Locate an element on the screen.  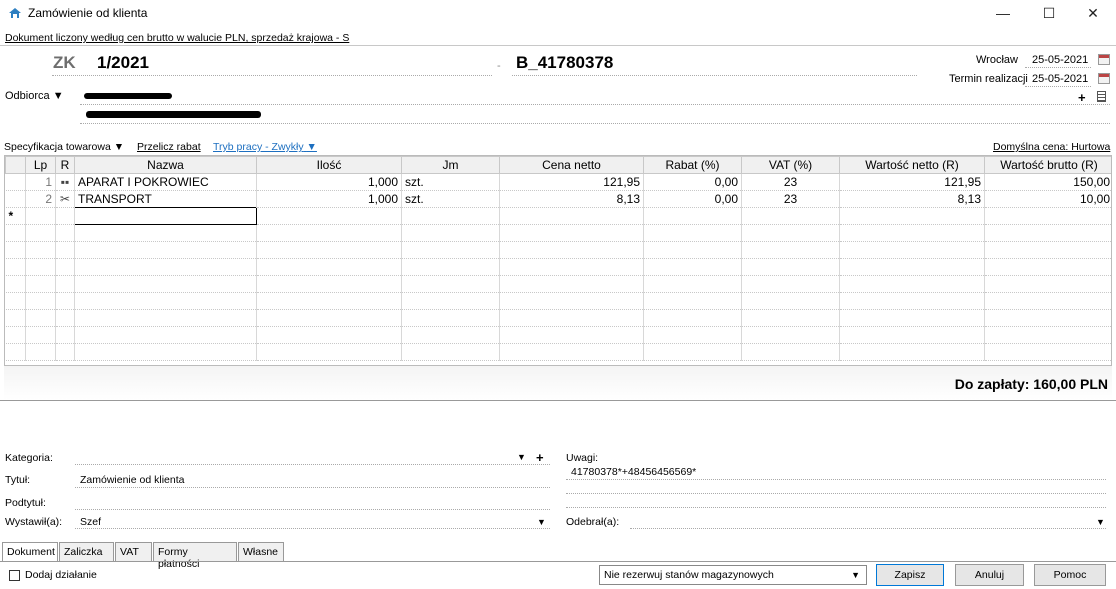
external-number: B_41780378 is located at coordinates (564, 63).